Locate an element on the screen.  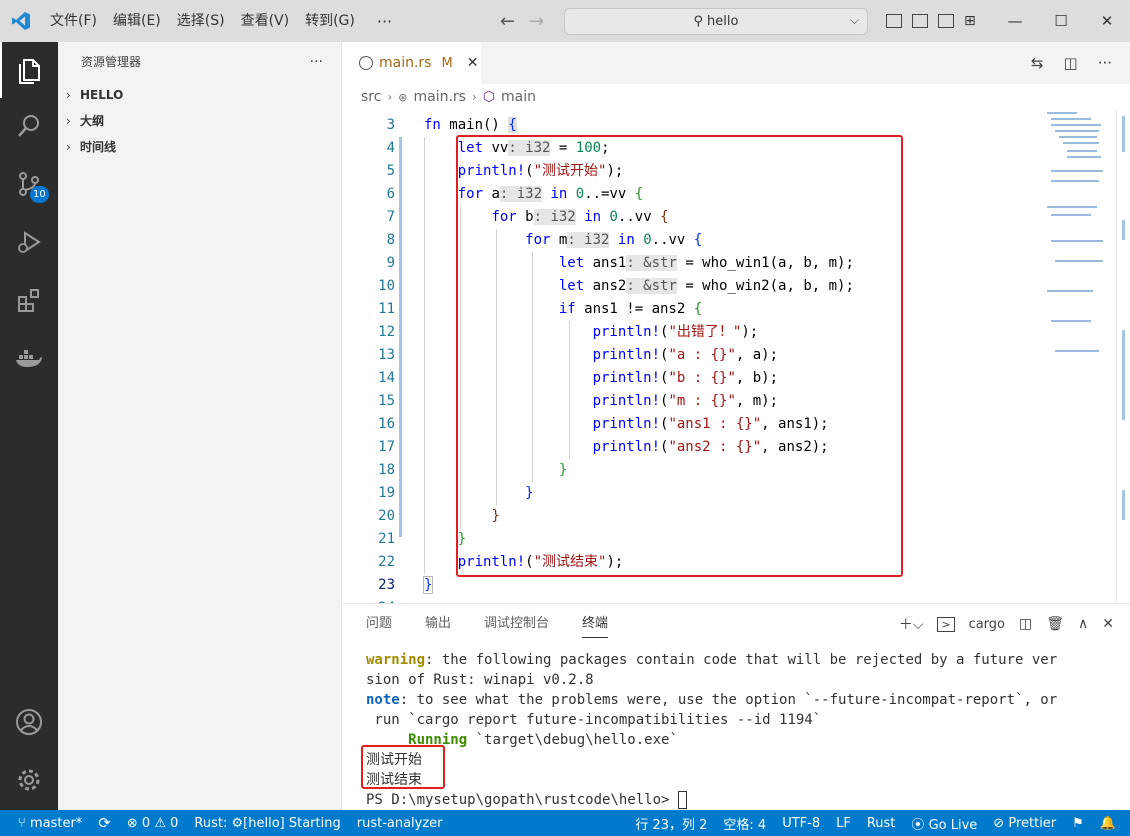
toggle-panel-icon is located at coordinates (920, 21).